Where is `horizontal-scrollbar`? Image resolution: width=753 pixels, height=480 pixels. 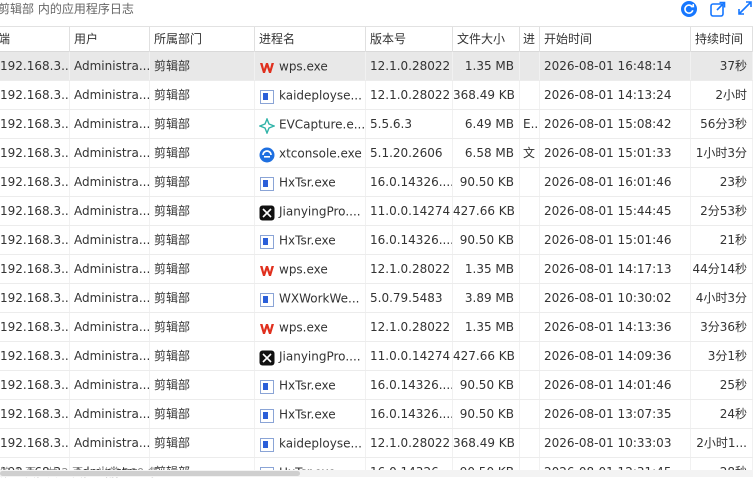
horizontal-scrollbar is located at coordinates (376, 473).